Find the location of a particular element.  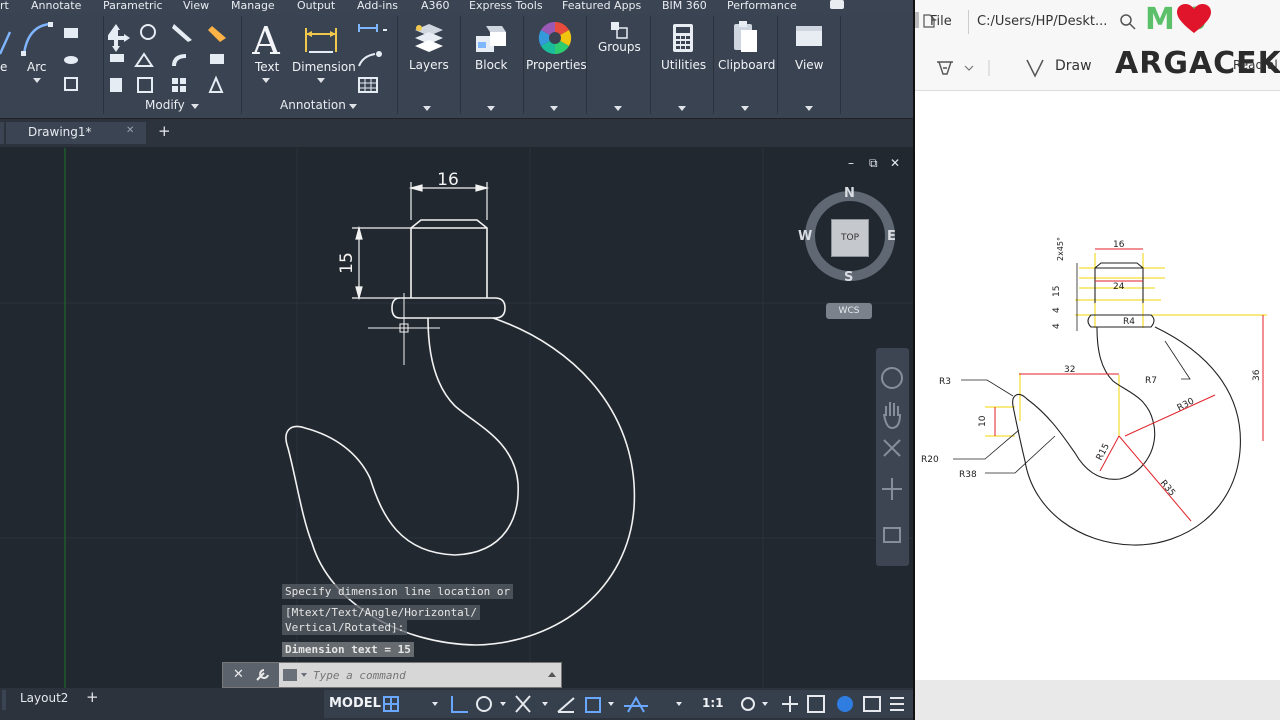

ribbon-tab-view: View is located at coordinates (196, 6).